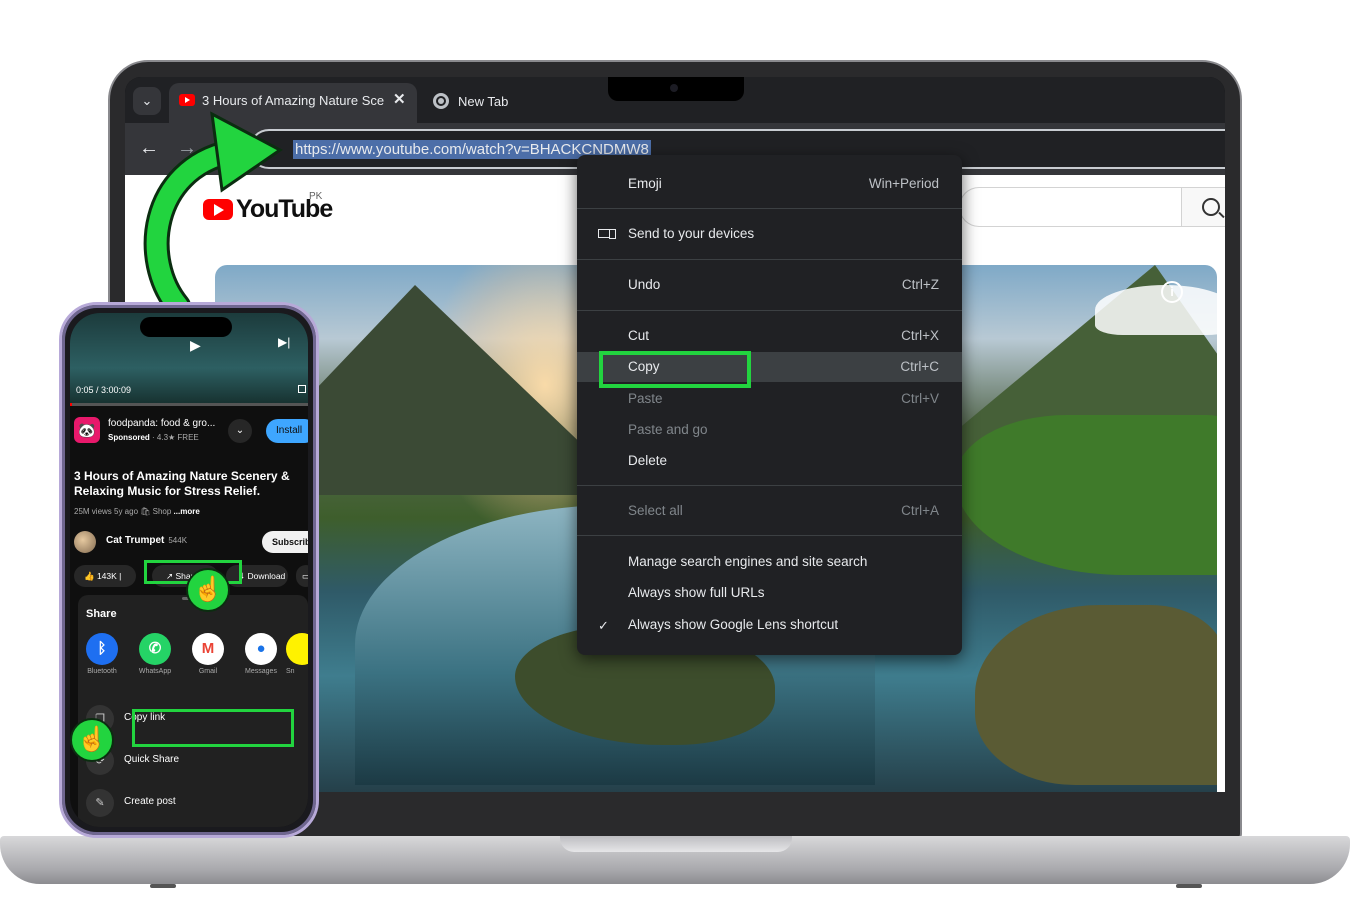  I want to click on share-app-label: Sn, so click(290, 671).